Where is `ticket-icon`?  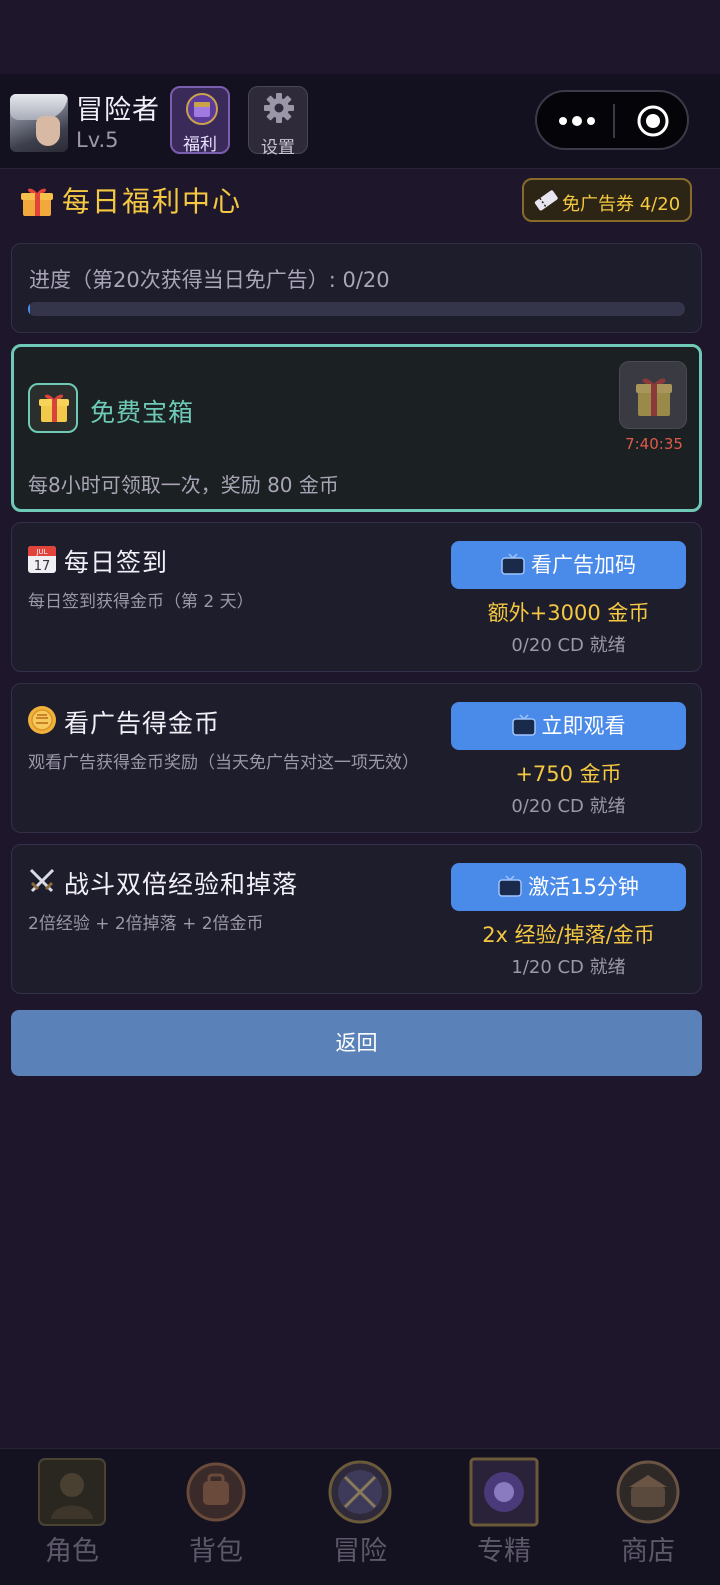
ticket-icon is located at coordinates (546, 200).